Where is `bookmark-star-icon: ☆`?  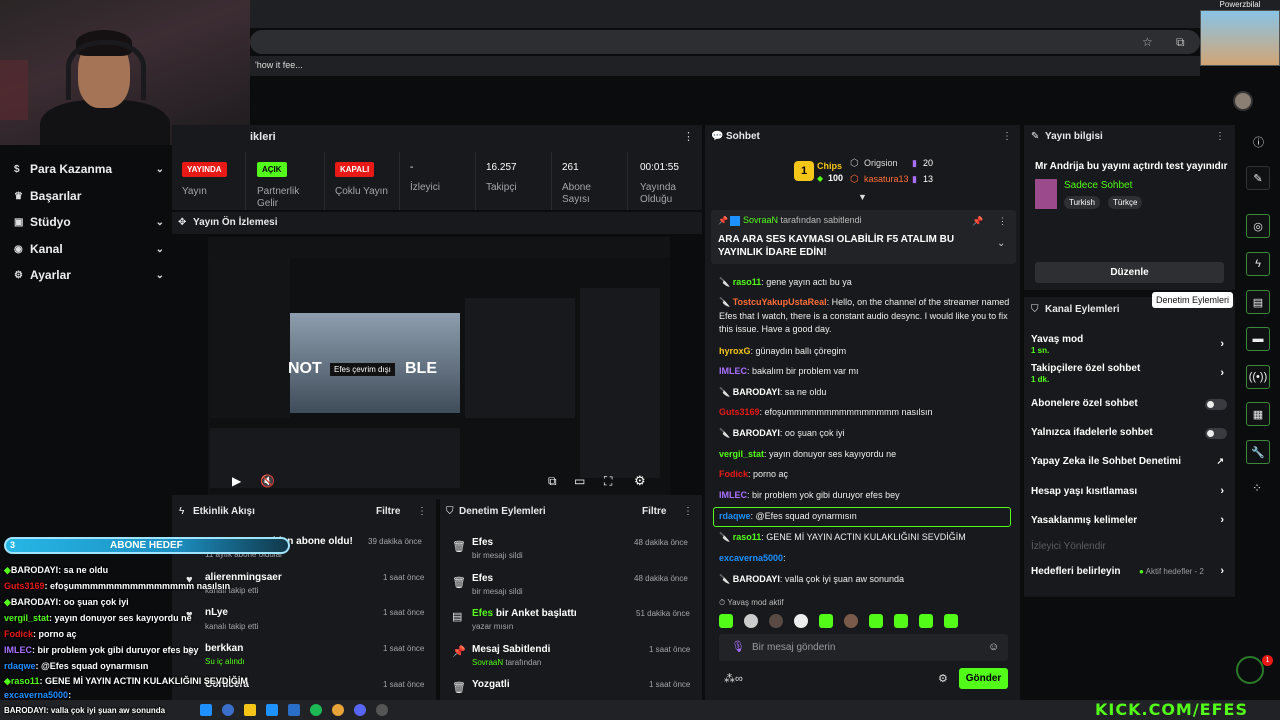 bookmark-star-icon: ☆ is located at coordinates (1147, 42).